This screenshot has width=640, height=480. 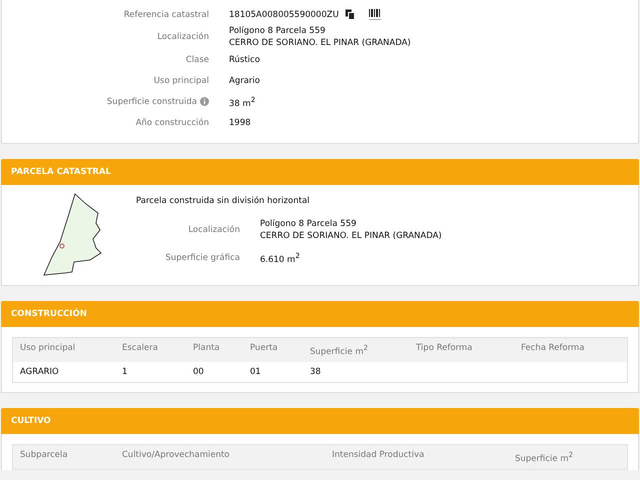 What do you see at coordinates (197, 59) in the screenshot?
I see `field-label: Clase` at bounding box center [197, 59].